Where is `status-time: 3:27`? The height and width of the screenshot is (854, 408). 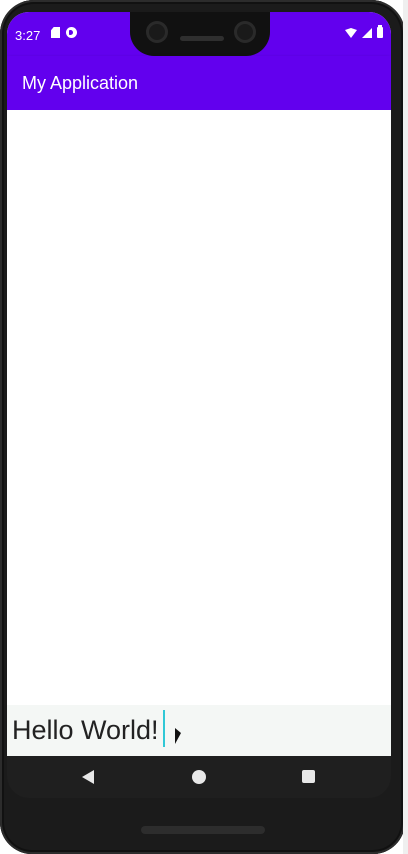 status-time: 3:27 is located at coordinates (28, 35).